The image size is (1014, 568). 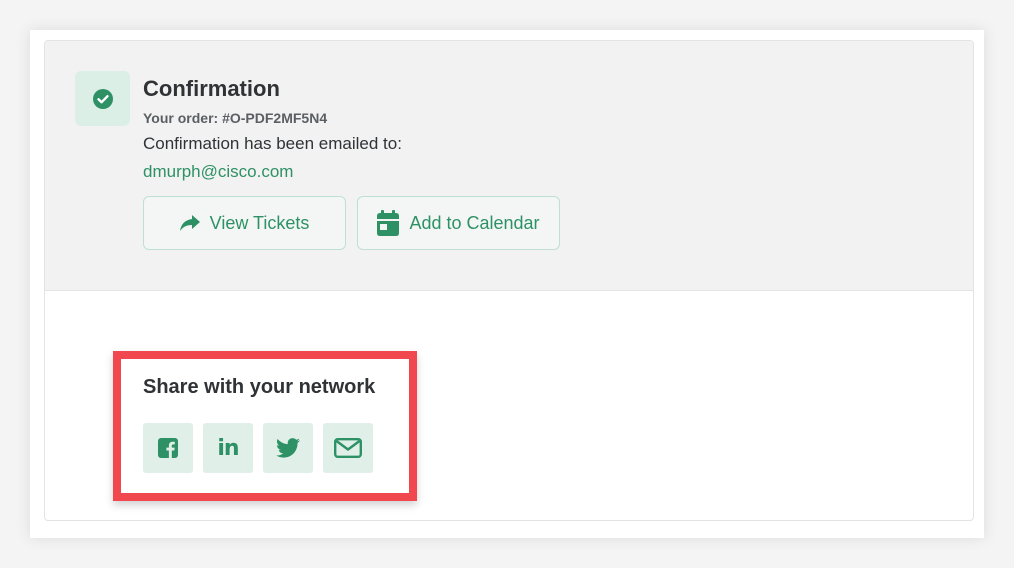 What do you see at coordinates (218, 171) in the screenshot?
I see `confirmation-email: dmurph@cisco.com` at bounding box center [218, 171].